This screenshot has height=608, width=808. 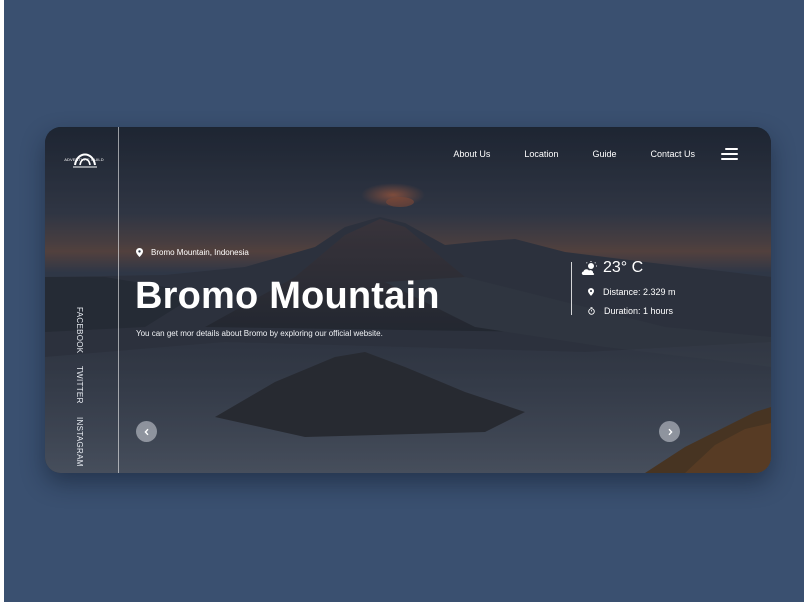 What do you see at coordinates (118, 300) in the screenshot?
I see `sidebar-divider` at bounding box center [118, 300].